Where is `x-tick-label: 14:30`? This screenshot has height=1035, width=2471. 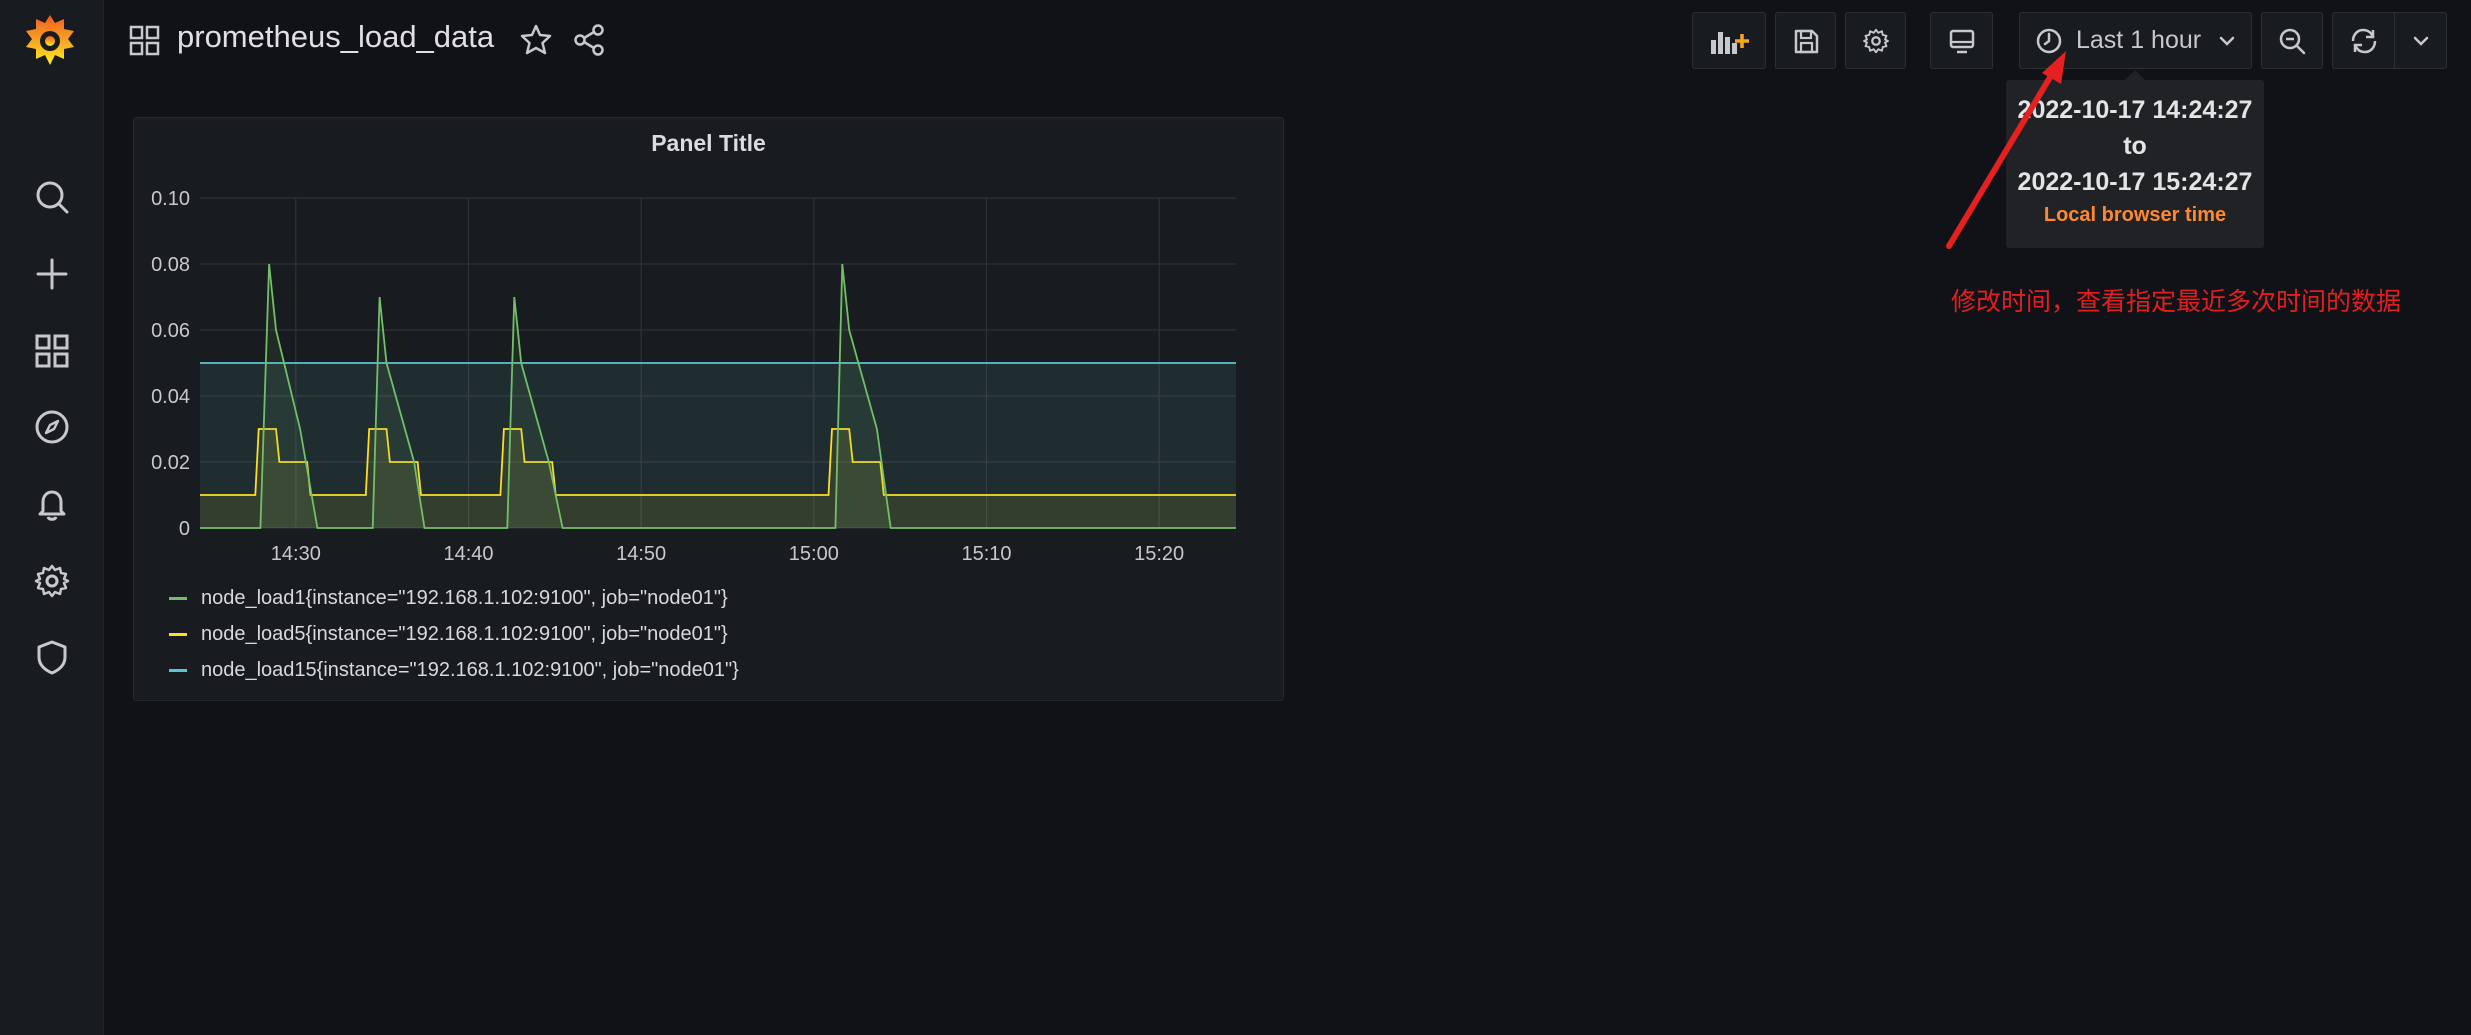
x-tick-label: 14:30 is located at coordinates (296, 554).